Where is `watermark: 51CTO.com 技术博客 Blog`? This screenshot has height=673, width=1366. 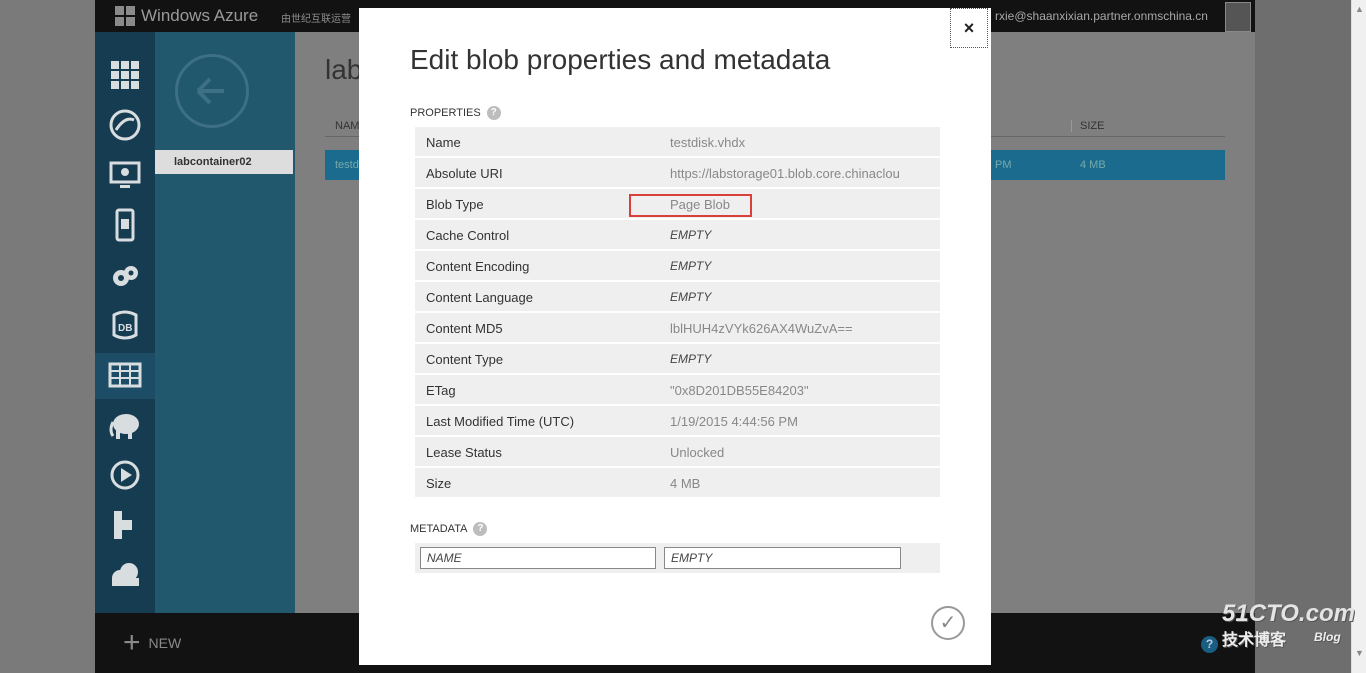 watermark: 51CTO.com 技术博客 Blog is located at coordinates (1288, 625).